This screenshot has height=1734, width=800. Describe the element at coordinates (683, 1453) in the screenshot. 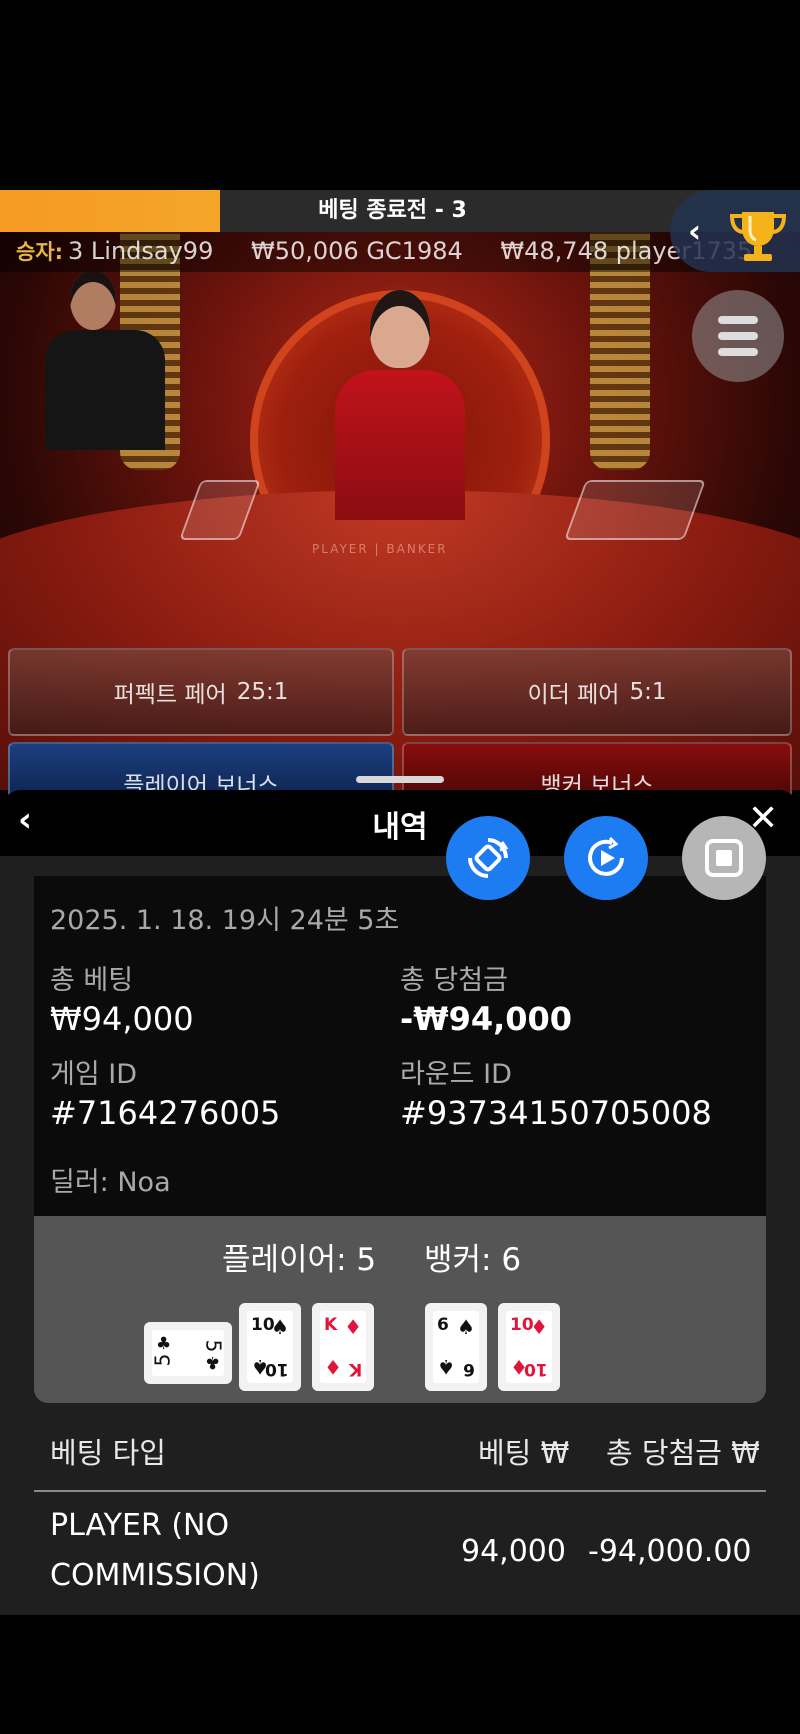

I see `column-header: 총 당첨금 ₩` at that location.